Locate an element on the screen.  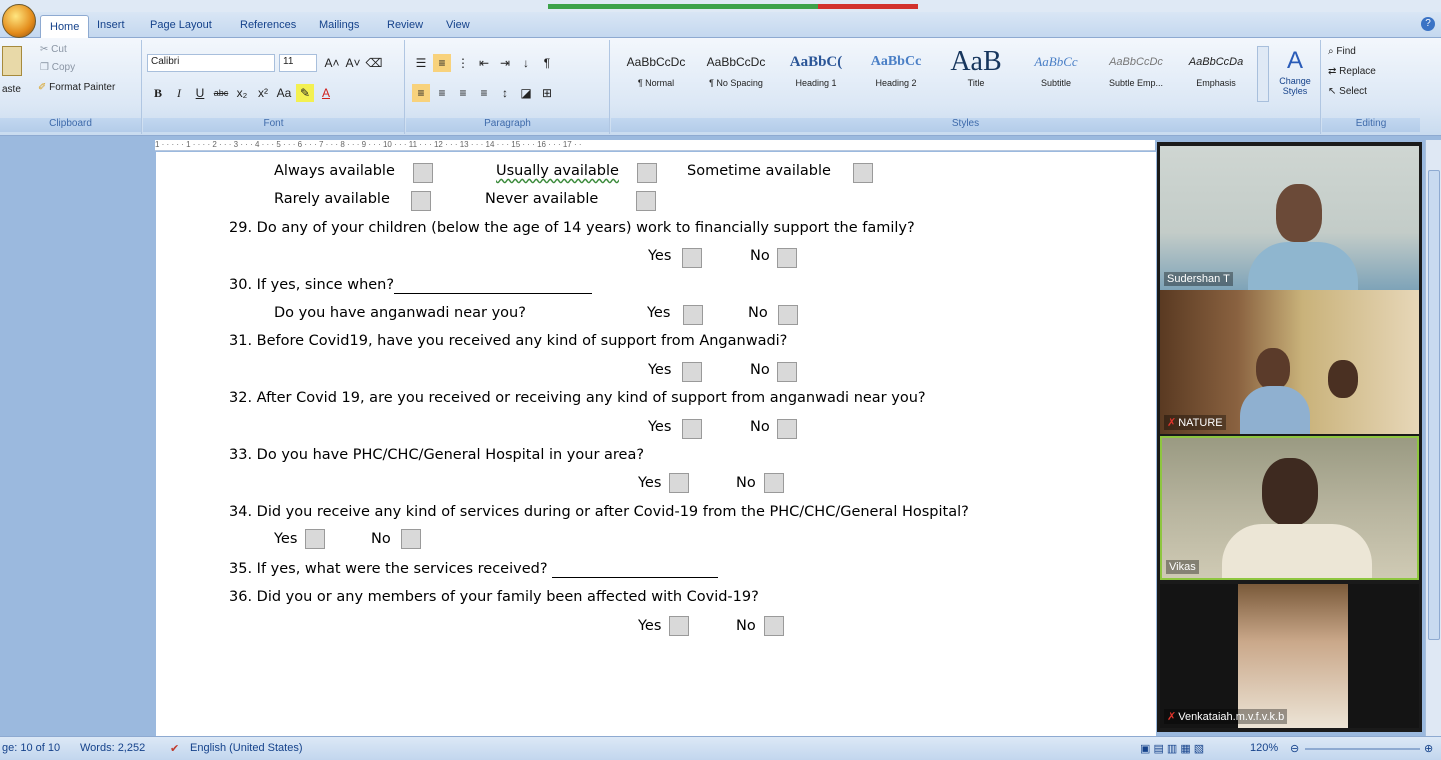
style-no-spacing: AaBbCcDc ¶ No Spacing is located at coordinates (736, 74).